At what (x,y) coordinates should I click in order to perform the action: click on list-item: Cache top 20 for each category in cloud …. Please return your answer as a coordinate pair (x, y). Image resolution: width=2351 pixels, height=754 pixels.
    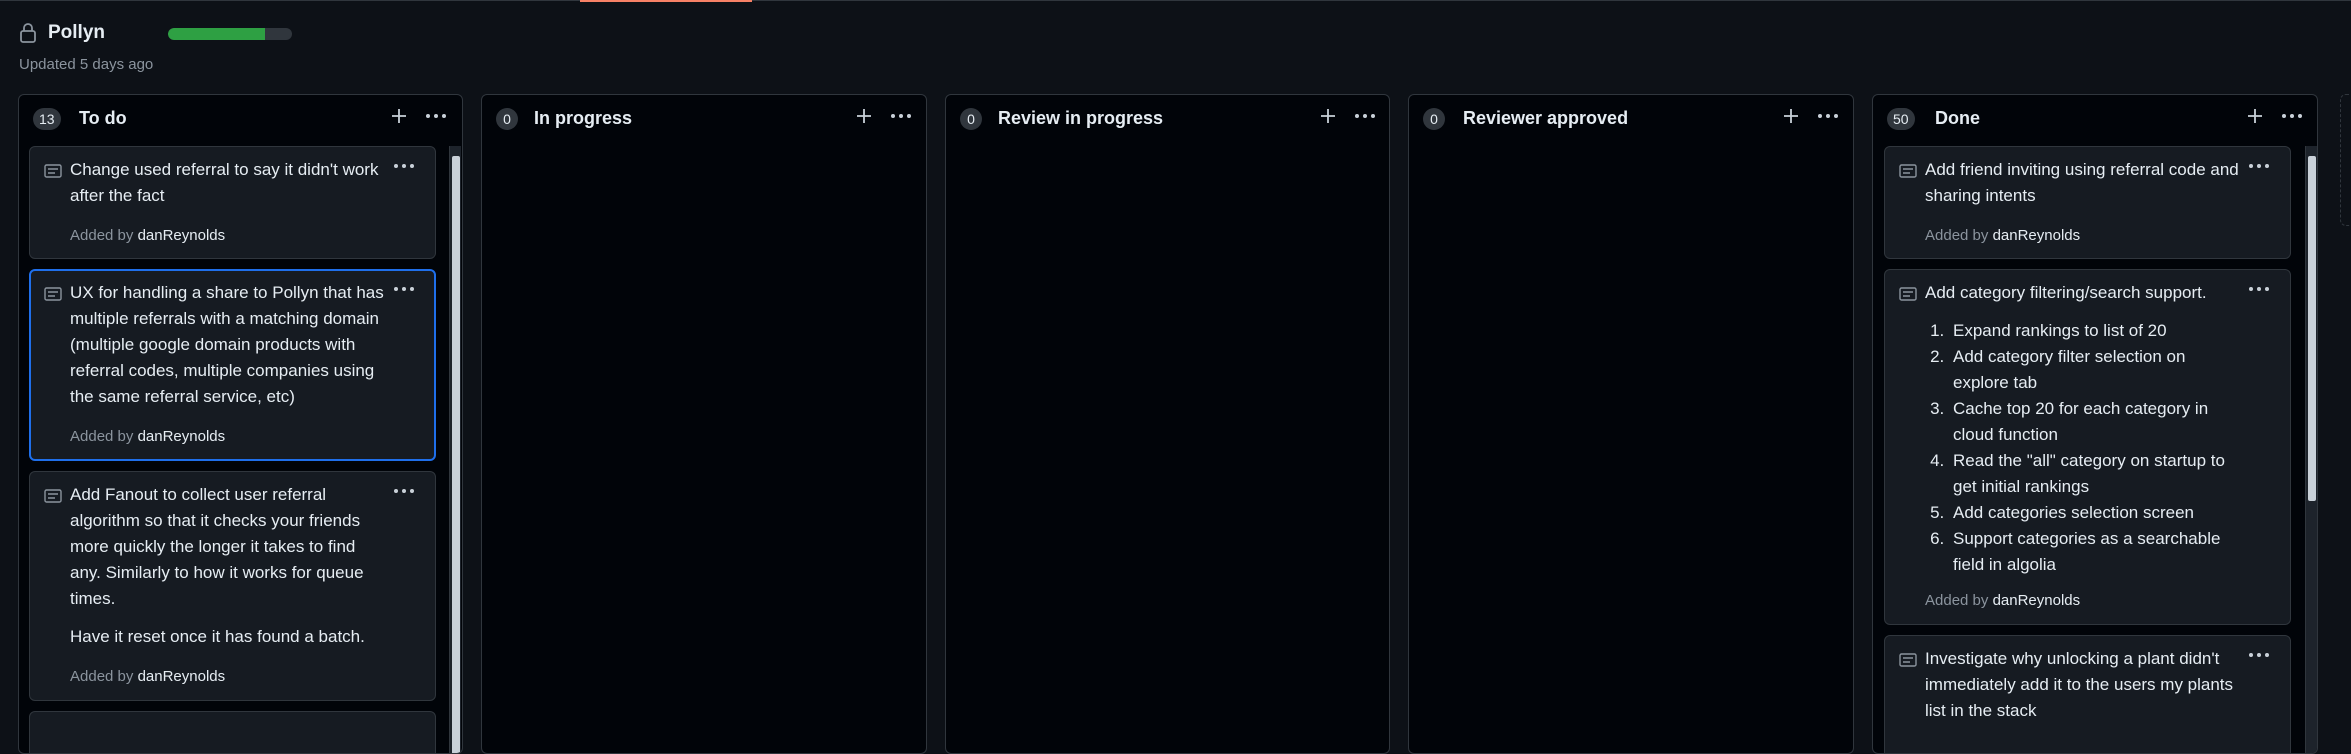
    Looking at the image, I should click on (2097, 422).